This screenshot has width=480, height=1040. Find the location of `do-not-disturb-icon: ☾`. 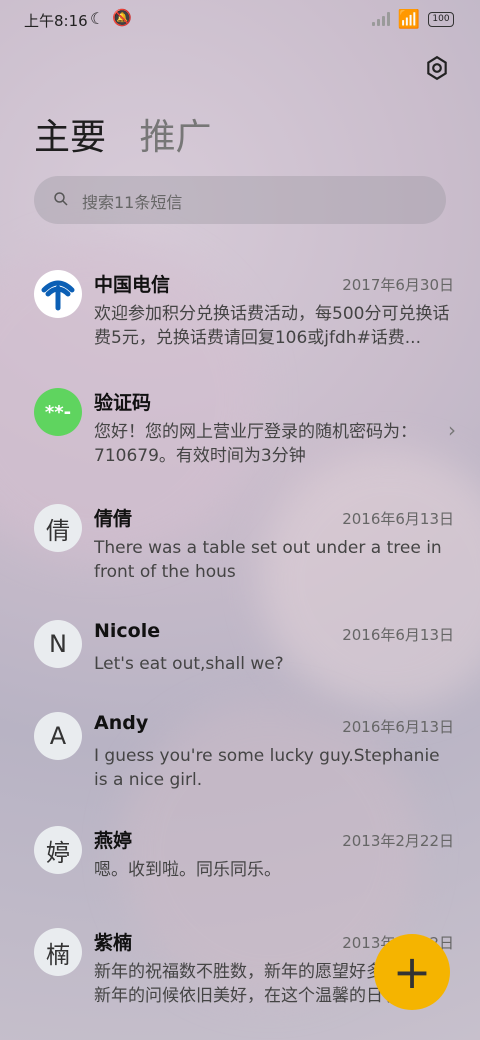

do-not-disturb-icon: ☾ is located at coordinates (97, 18).